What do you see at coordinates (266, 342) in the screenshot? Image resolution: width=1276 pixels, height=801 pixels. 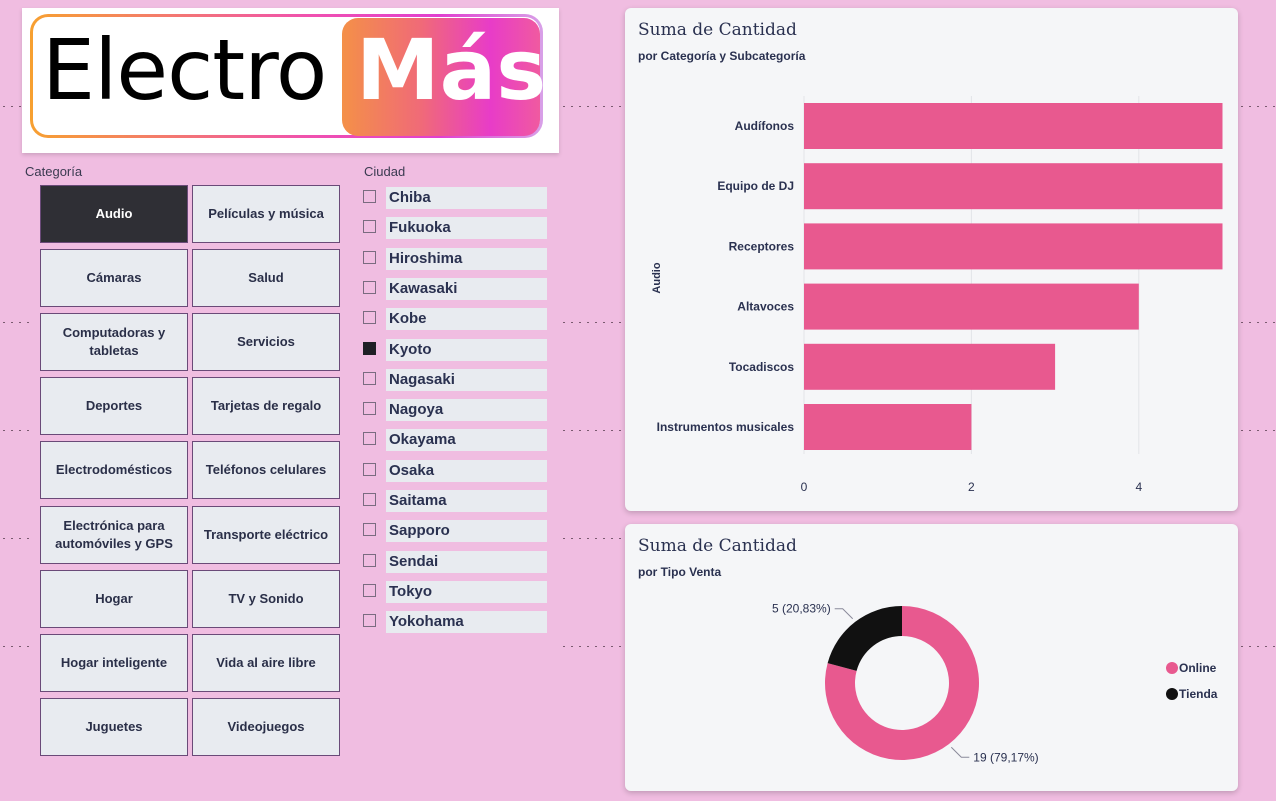 I see `category-button: Servicios` at bounding box center [266, 342].